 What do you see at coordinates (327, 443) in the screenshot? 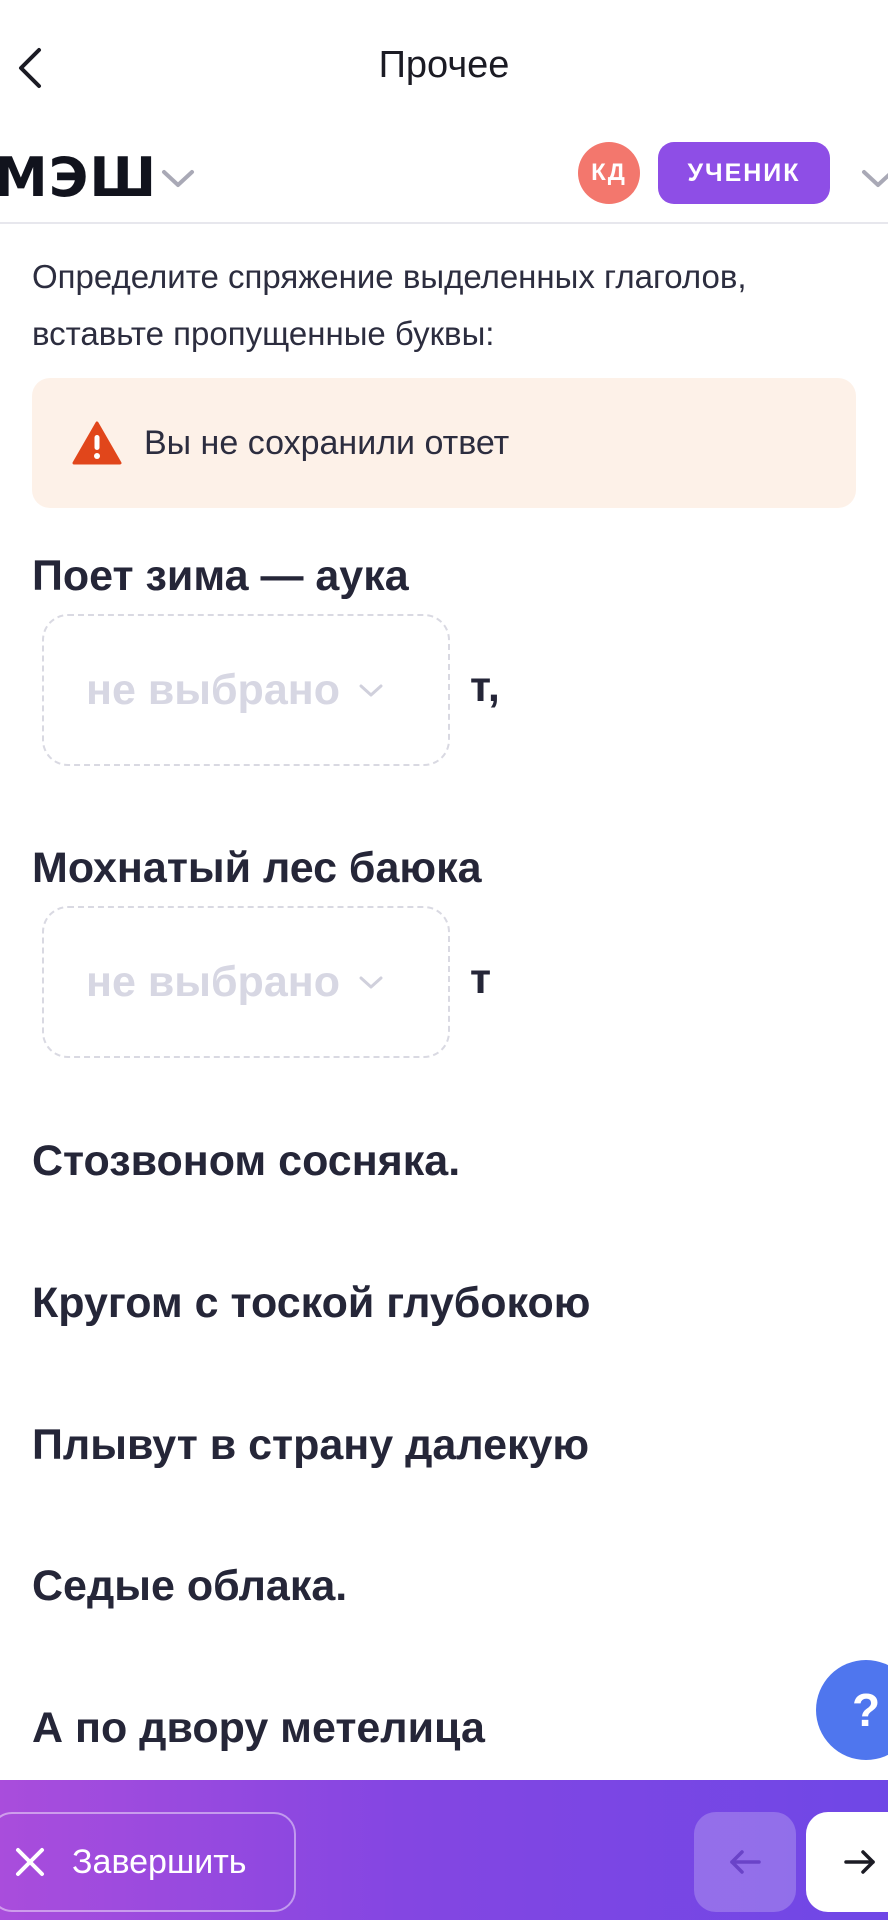
I see `alert-message: Вы не сохранили ответ` at bounding box center [327, 443].